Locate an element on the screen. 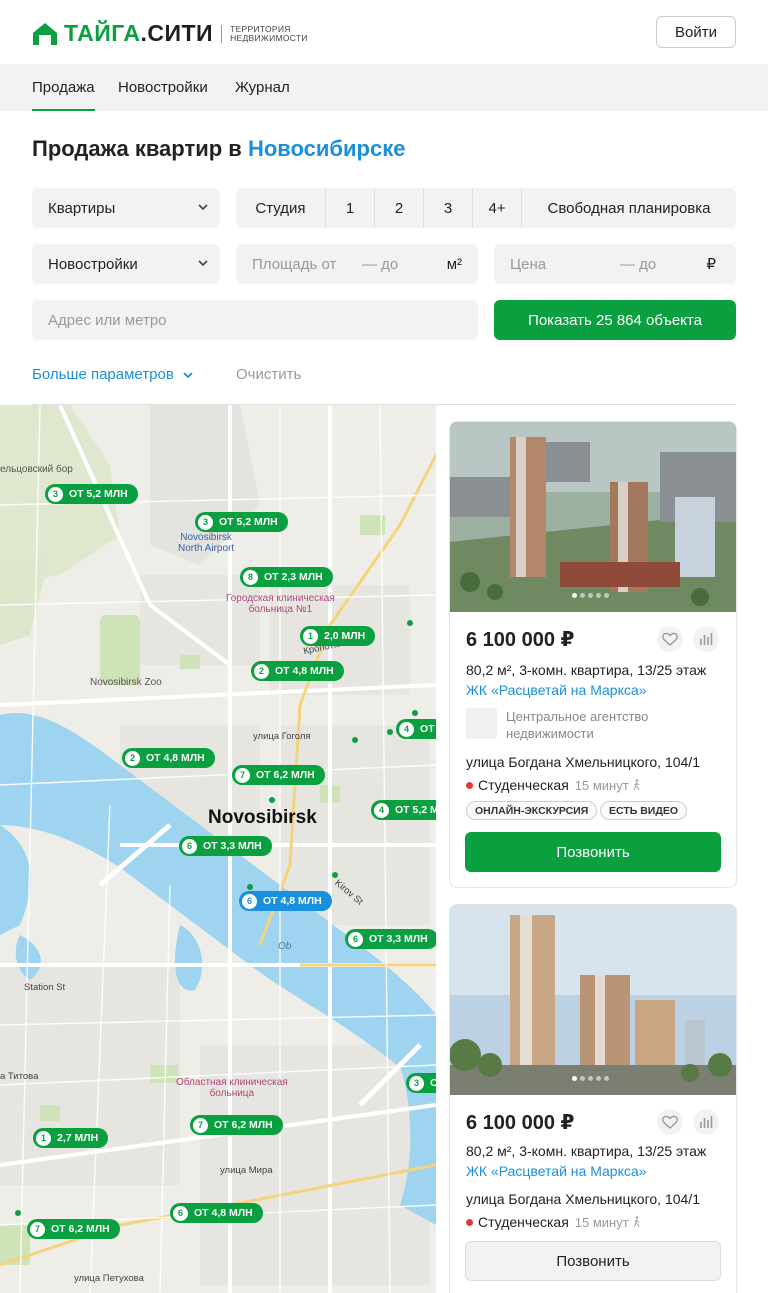 The image size is (768, 1293). rooms-free-layout-button: Свободная планировка is located at coordinates (629, 208).